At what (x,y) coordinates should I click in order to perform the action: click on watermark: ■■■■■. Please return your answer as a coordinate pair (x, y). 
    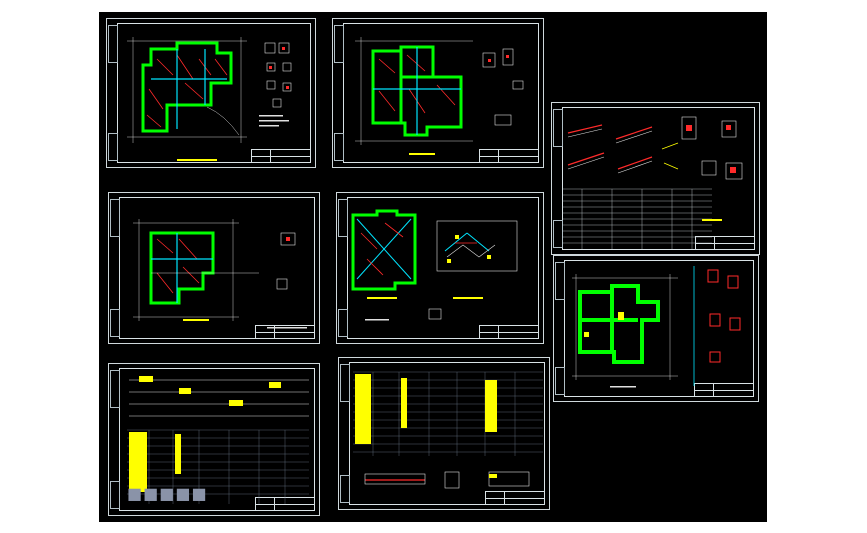
    Looking at the image, I should click on (167, 493).